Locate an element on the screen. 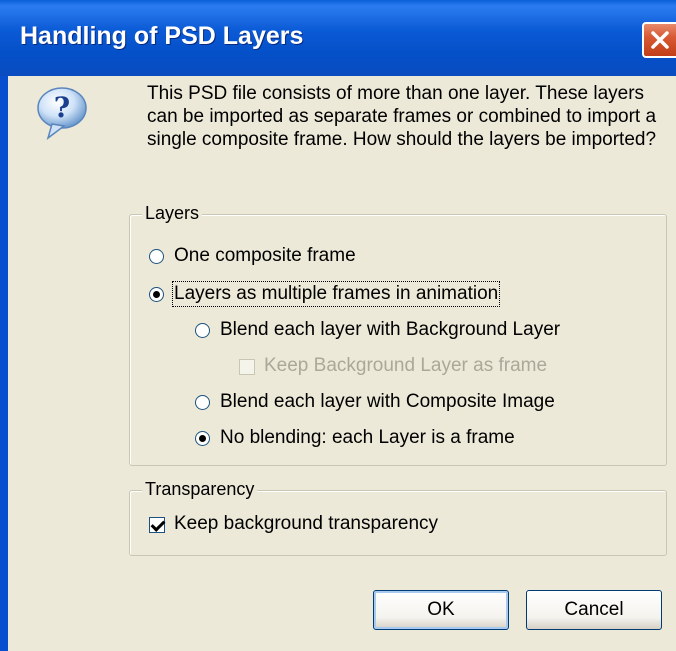 The image size is (676, 651). question-icon: ? is located at coordinates (64, 116).